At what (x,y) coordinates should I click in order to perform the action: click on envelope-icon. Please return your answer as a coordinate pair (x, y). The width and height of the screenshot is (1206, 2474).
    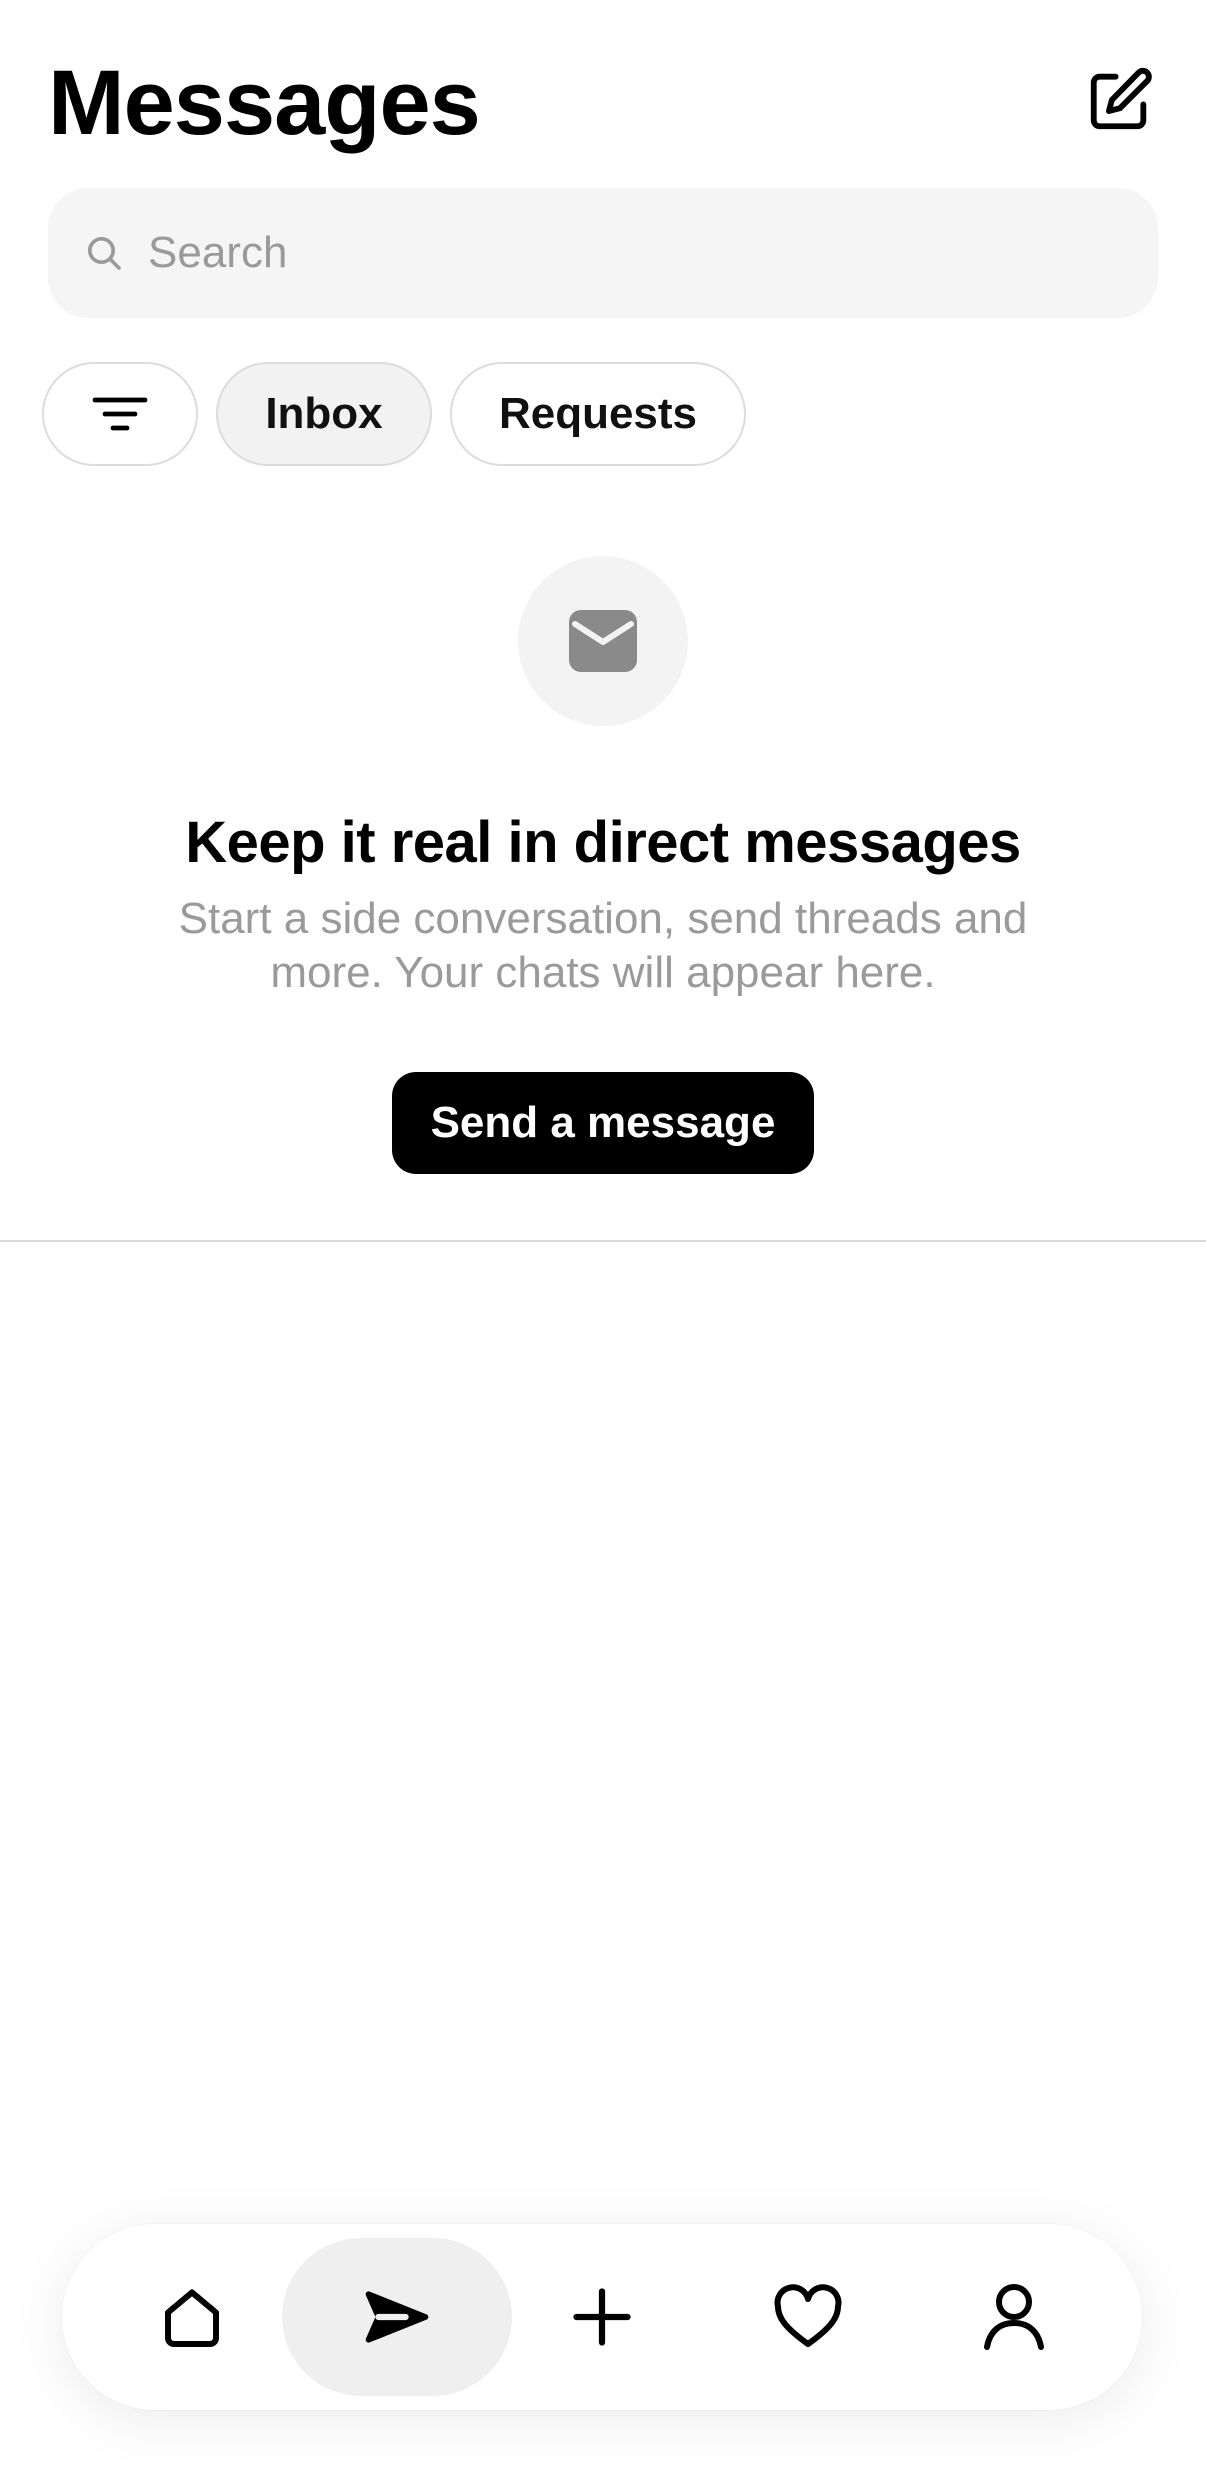
    Looking at the image, I should click on (603, 641).